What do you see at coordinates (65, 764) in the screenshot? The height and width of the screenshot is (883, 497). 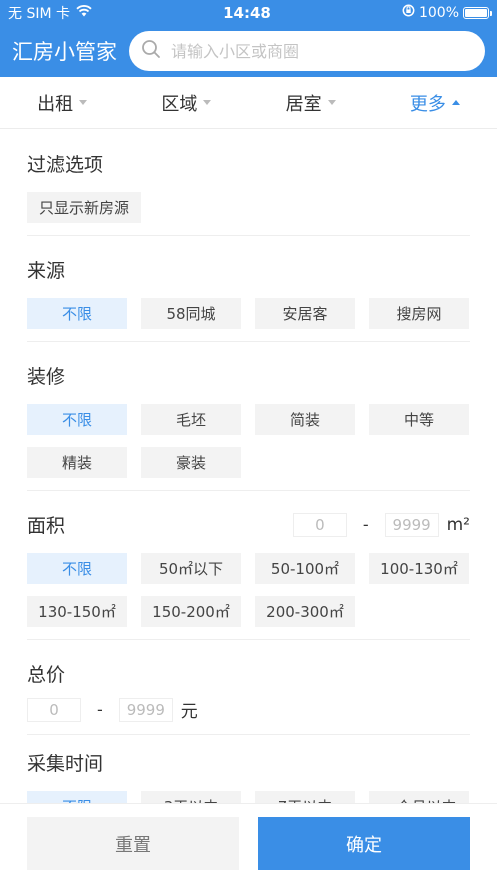 I see `section-title: 采集时间` at bounding box center [65, 764].